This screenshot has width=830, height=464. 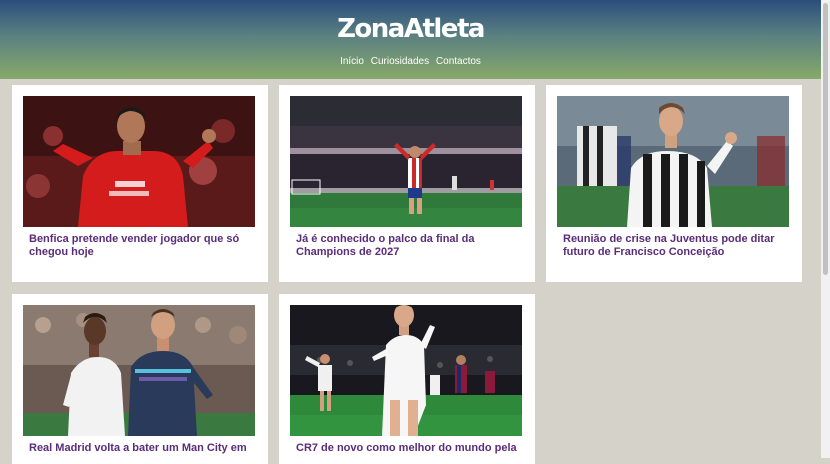 I want to click on article-image-benfica, so click(x=139, y=161).